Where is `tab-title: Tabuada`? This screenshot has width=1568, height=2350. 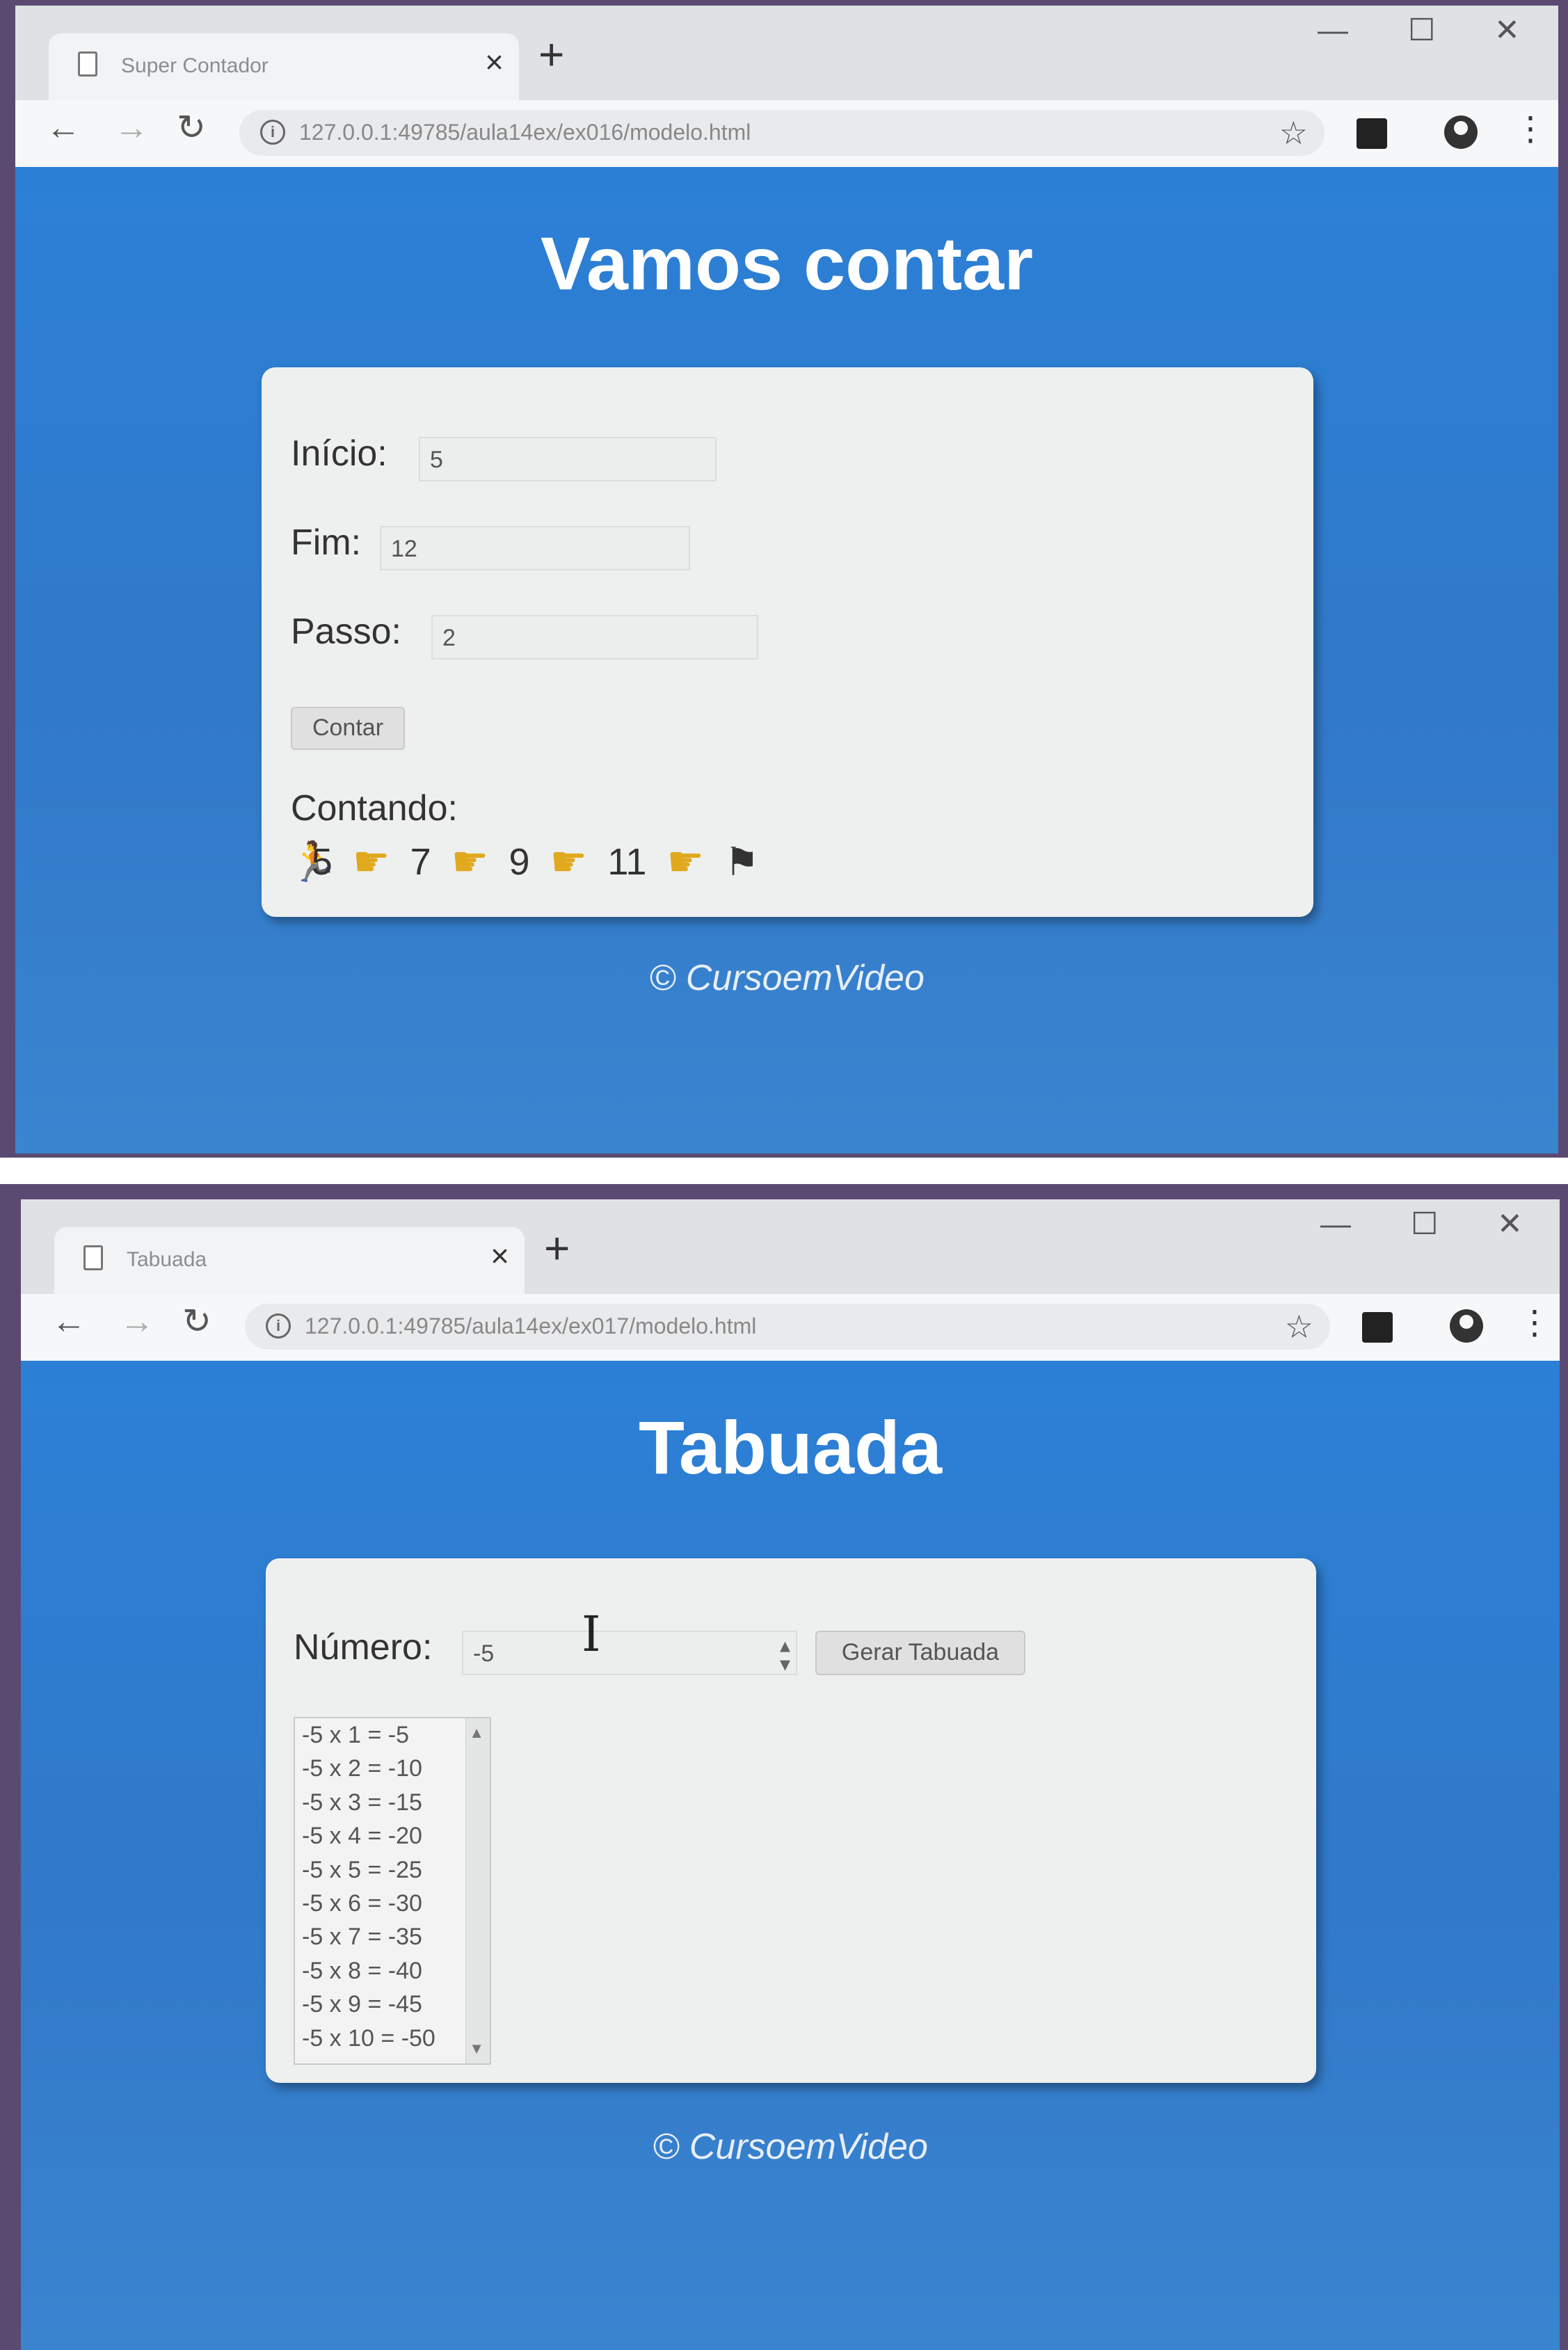
tab-title: Tabuada is located at coordinates (167, 1259).